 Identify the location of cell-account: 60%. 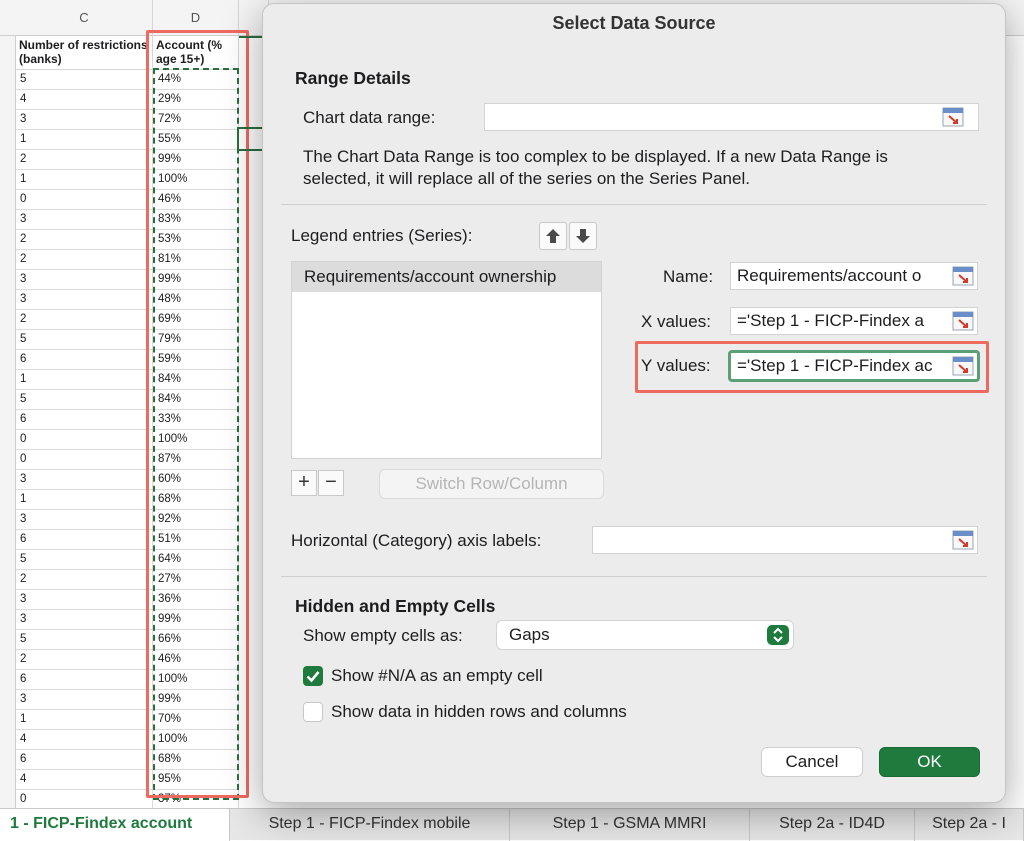
(196, 479).